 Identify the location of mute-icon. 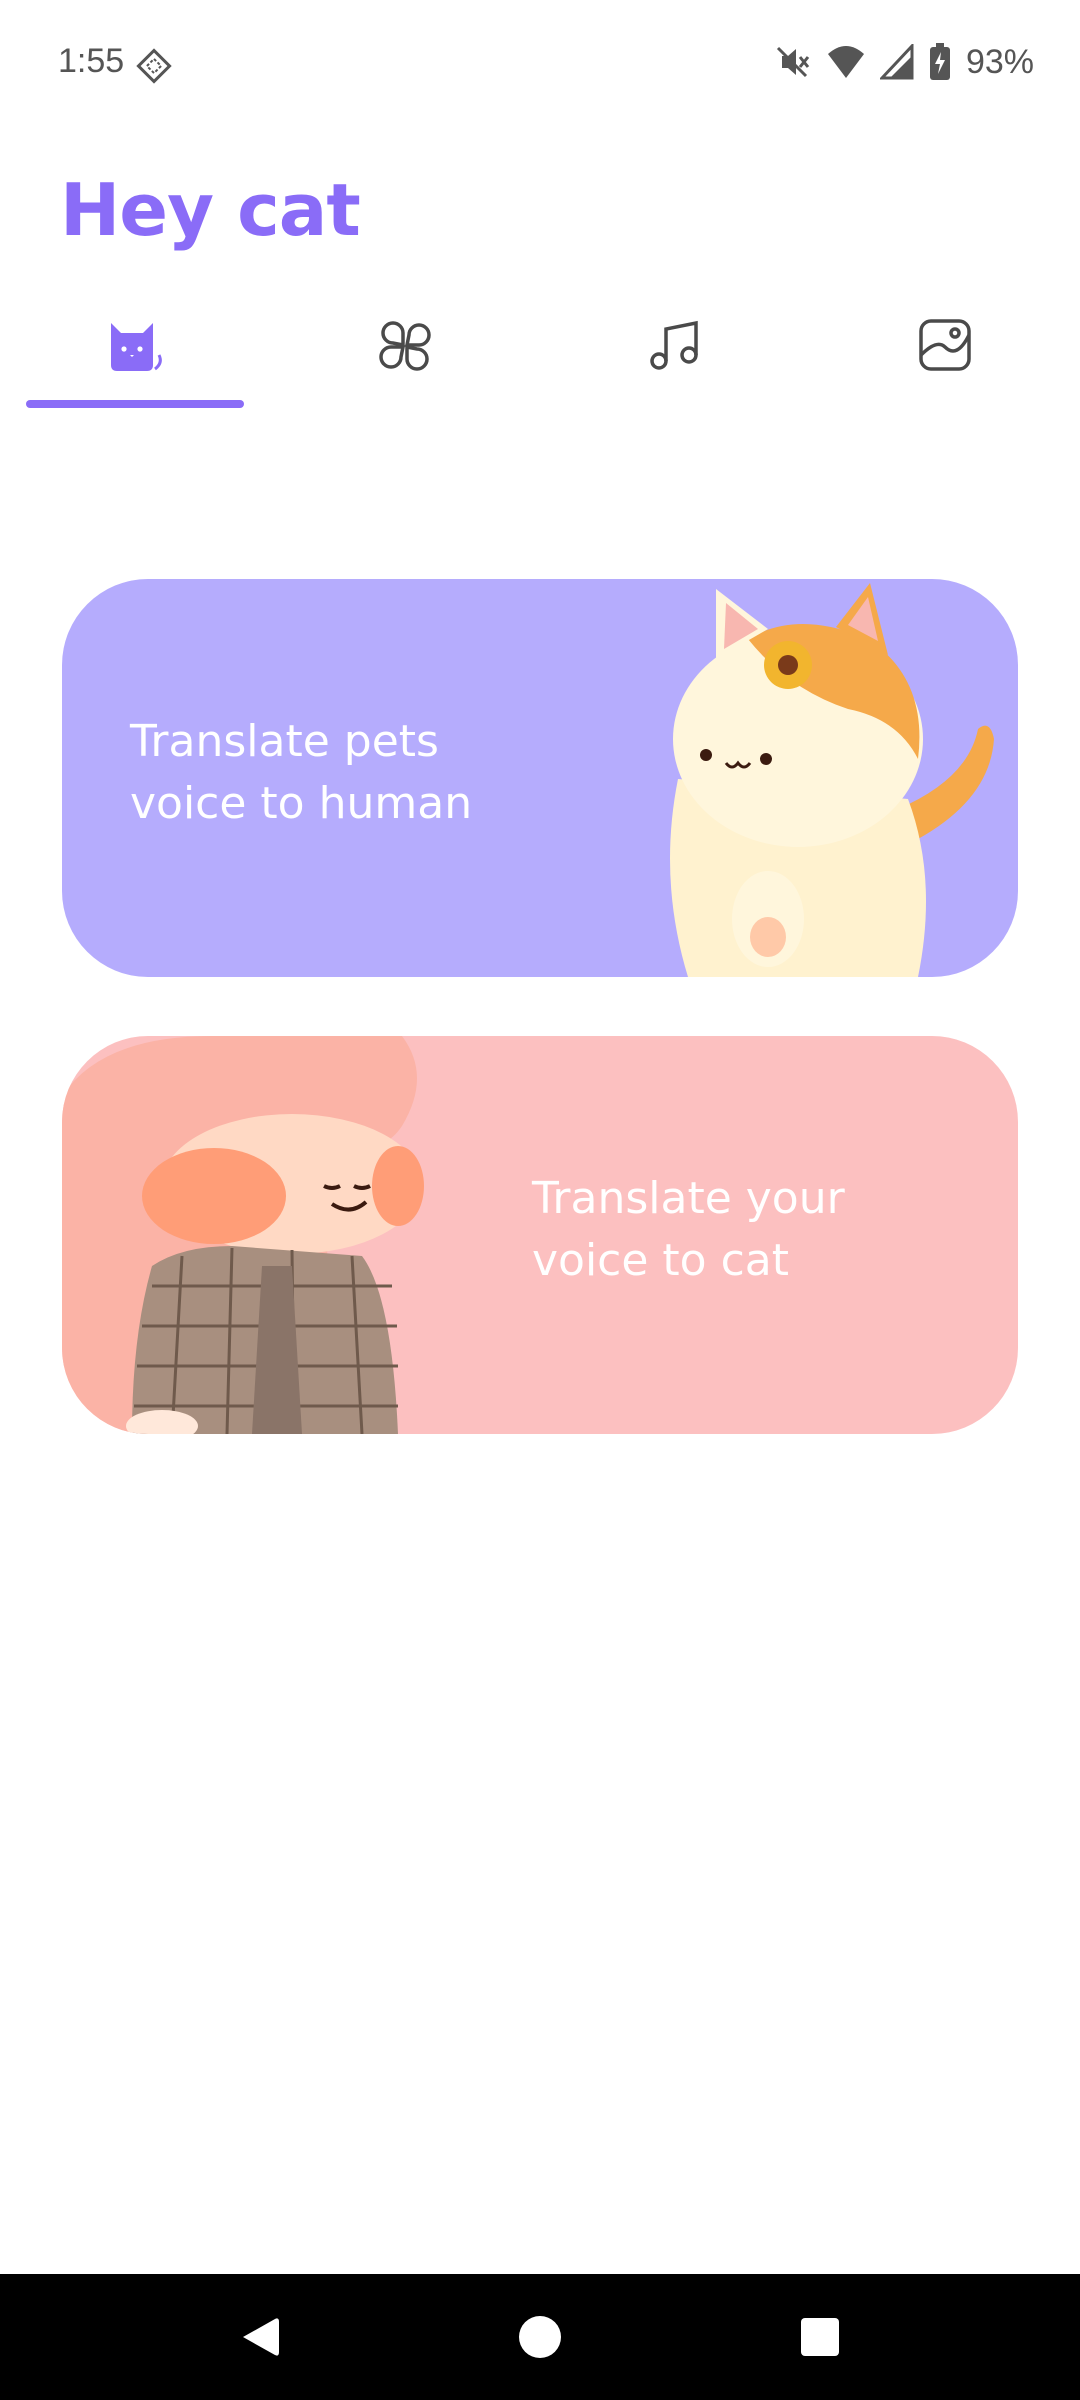
(793, 62).